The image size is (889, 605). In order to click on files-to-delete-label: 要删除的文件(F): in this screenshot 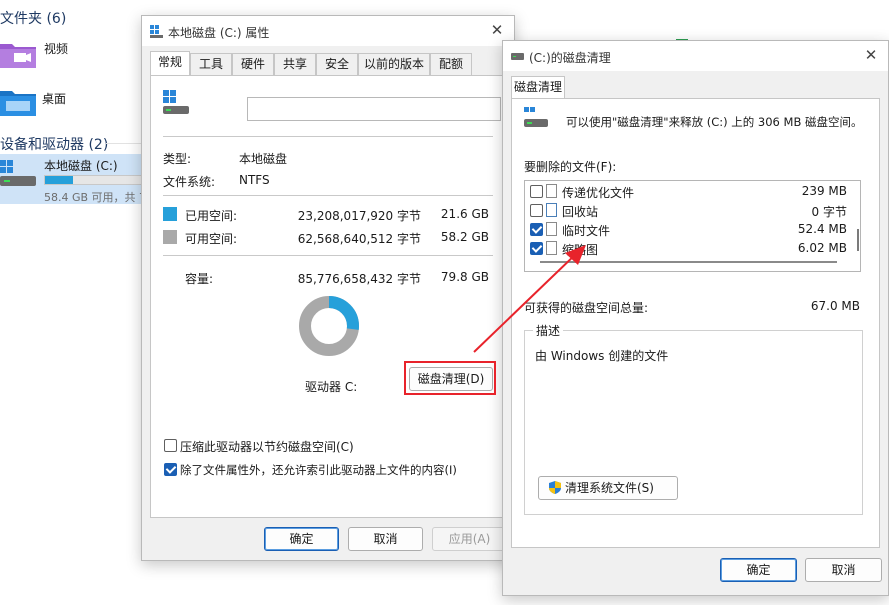, I will do `click(570, 167)`.